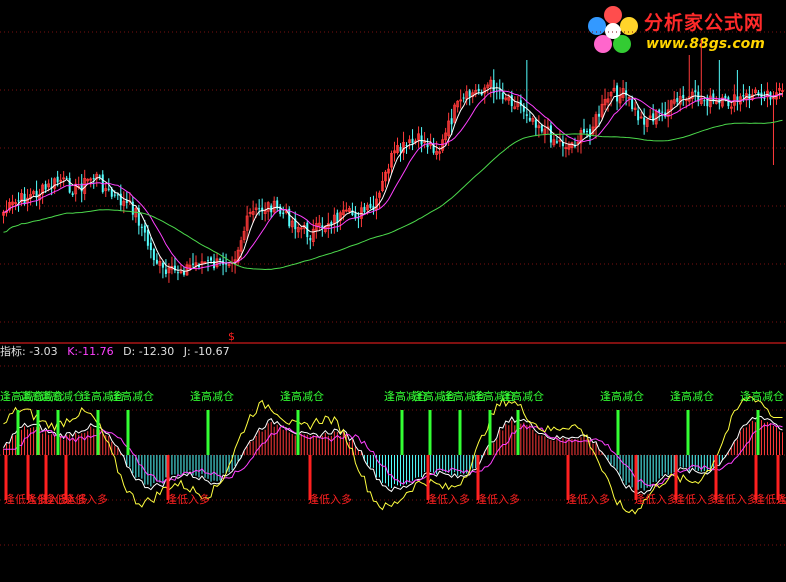  What do you see at coordinates (156, 351) in the screenshot?
I see `d-value: -12.30` at bounding box center [156, 351].